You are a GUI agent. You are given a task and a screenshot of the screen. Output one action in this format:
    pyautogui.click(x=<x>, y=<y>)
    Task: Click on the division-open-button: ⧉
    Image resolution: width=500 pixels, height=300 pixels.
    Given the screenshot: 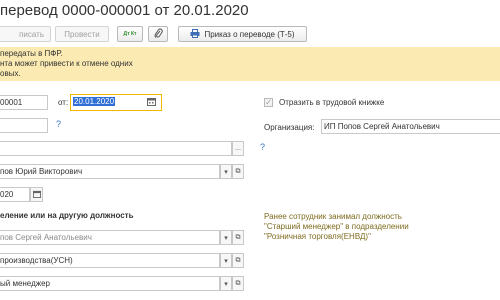 What is the action you would take?
    pyautogui.click(x=238, y=260)
    